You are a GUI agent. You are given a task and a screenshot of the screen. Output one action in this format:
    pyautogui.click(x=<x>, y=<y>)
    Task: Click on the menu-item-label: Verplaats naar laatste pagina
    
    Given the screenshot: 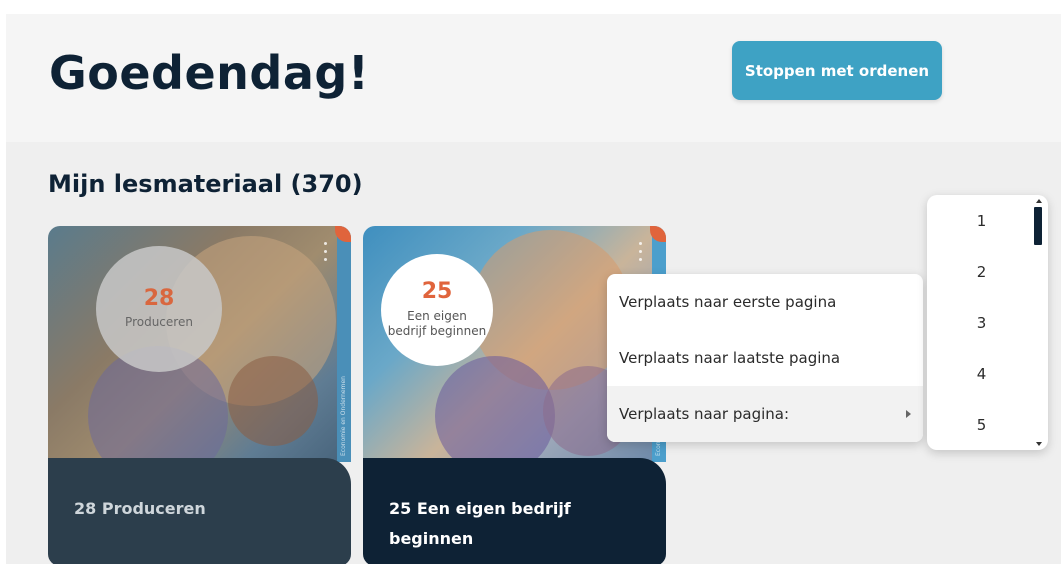 What is the action you would take?
    pyautogui.click(x=730, y=358)
    